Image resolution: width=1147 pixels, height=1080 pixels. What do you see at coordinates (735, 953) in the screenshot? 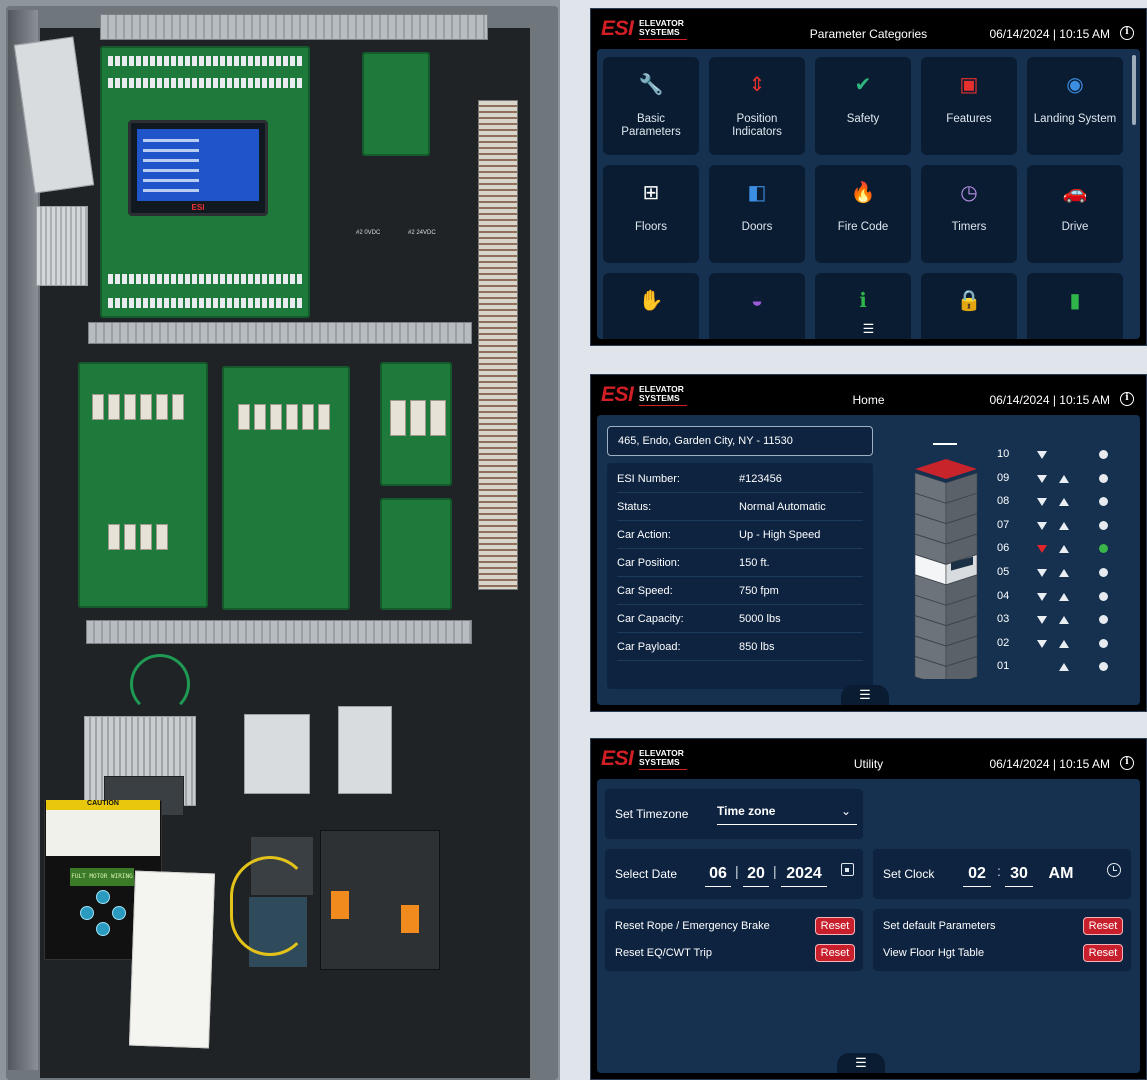
I see `action-row: Reset EQ/CWT Trip Reset` at bounding box center [735, 953].